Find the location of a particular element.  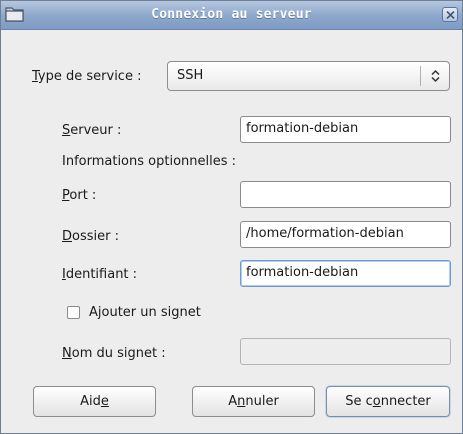

help-button: Aide is located at coordinates (94, 401).